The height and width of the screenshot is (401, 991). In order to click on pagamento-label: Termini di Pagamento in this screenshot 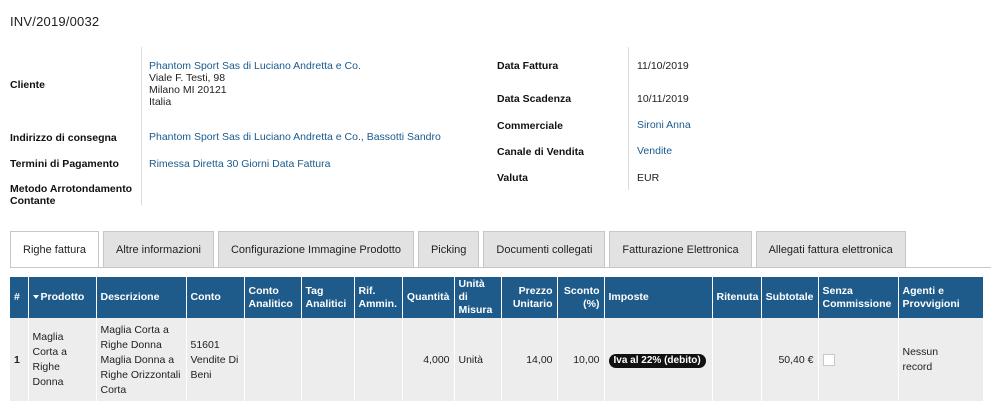, I will do `click(64, 164)`.